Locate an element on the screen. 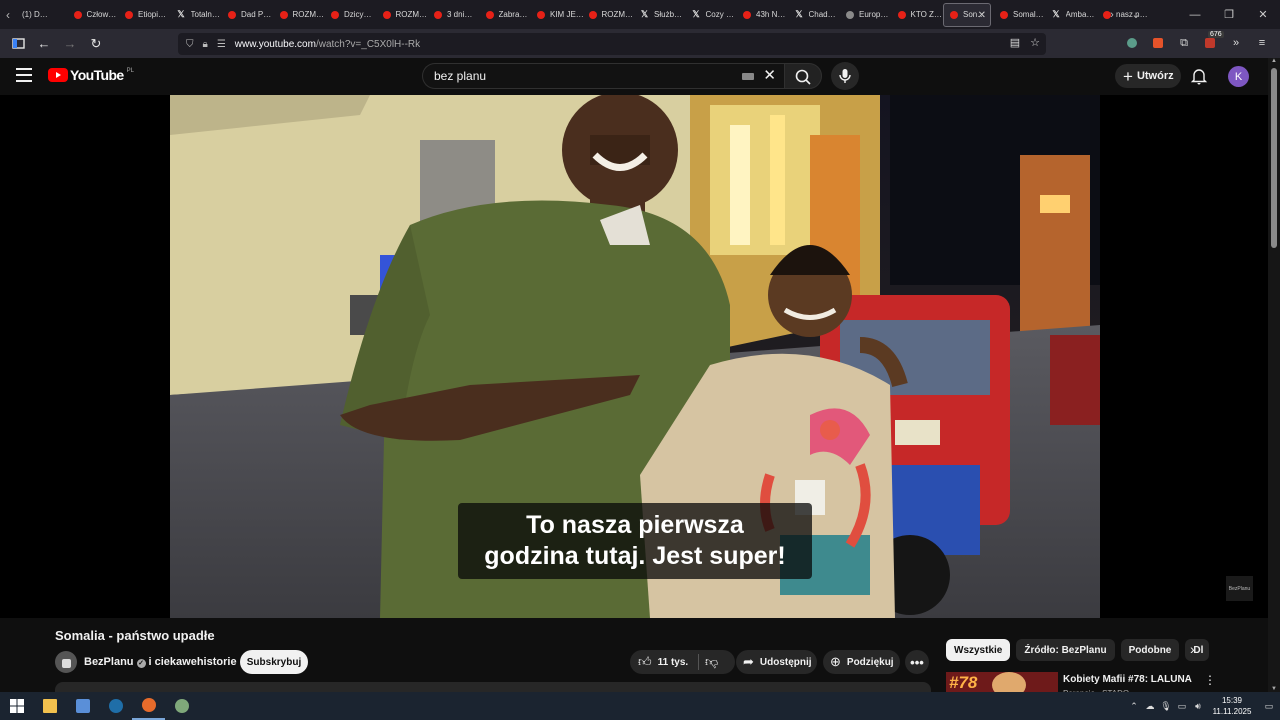 The image size is (1280, 720). chips-next-icon: › is located at coordinates (1192, 649).